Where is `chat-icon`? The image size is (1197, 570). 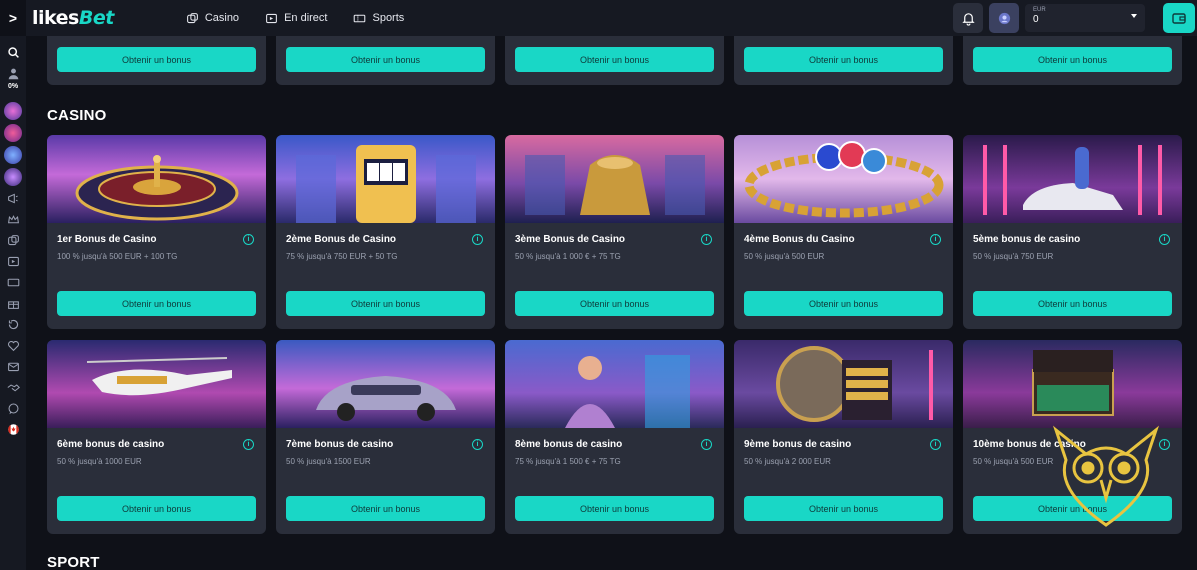
chat-icon is located at coordinates (13, 408).